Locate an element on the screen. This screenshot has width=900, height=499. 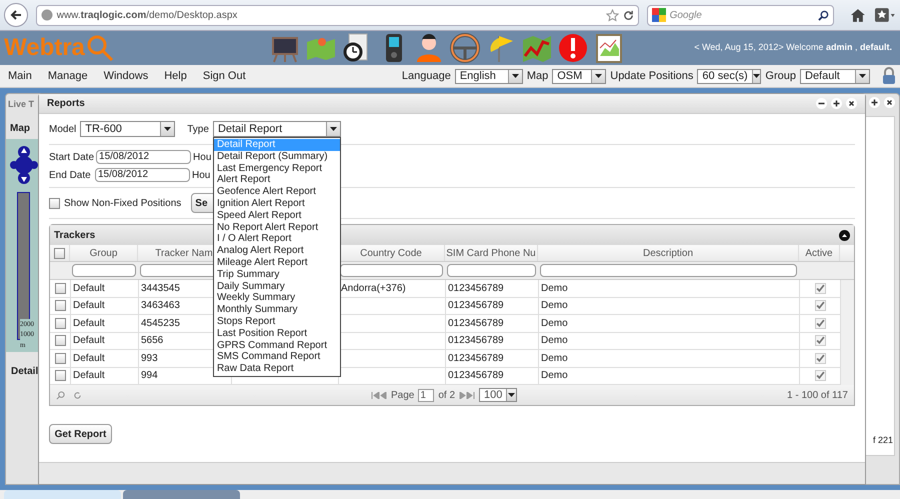
table-cell-text: 4545235 is located at coordinates (160, 323).